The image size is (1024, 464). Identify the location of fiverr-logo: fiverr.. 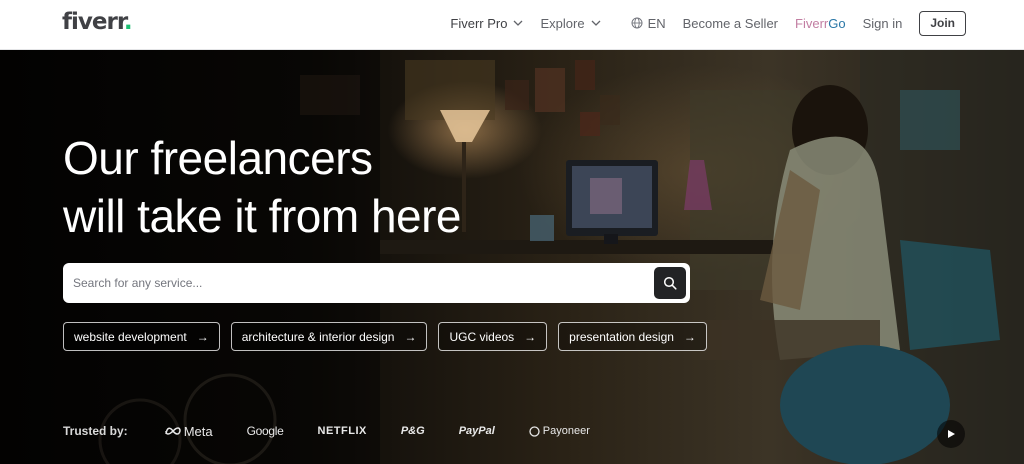
(97, 22).